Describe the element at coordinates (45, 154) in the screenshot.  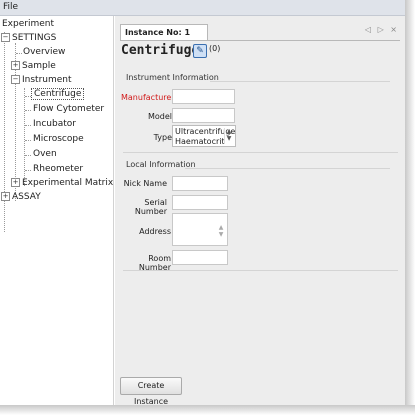
I see `tree-item-oven: Oven` at that location.